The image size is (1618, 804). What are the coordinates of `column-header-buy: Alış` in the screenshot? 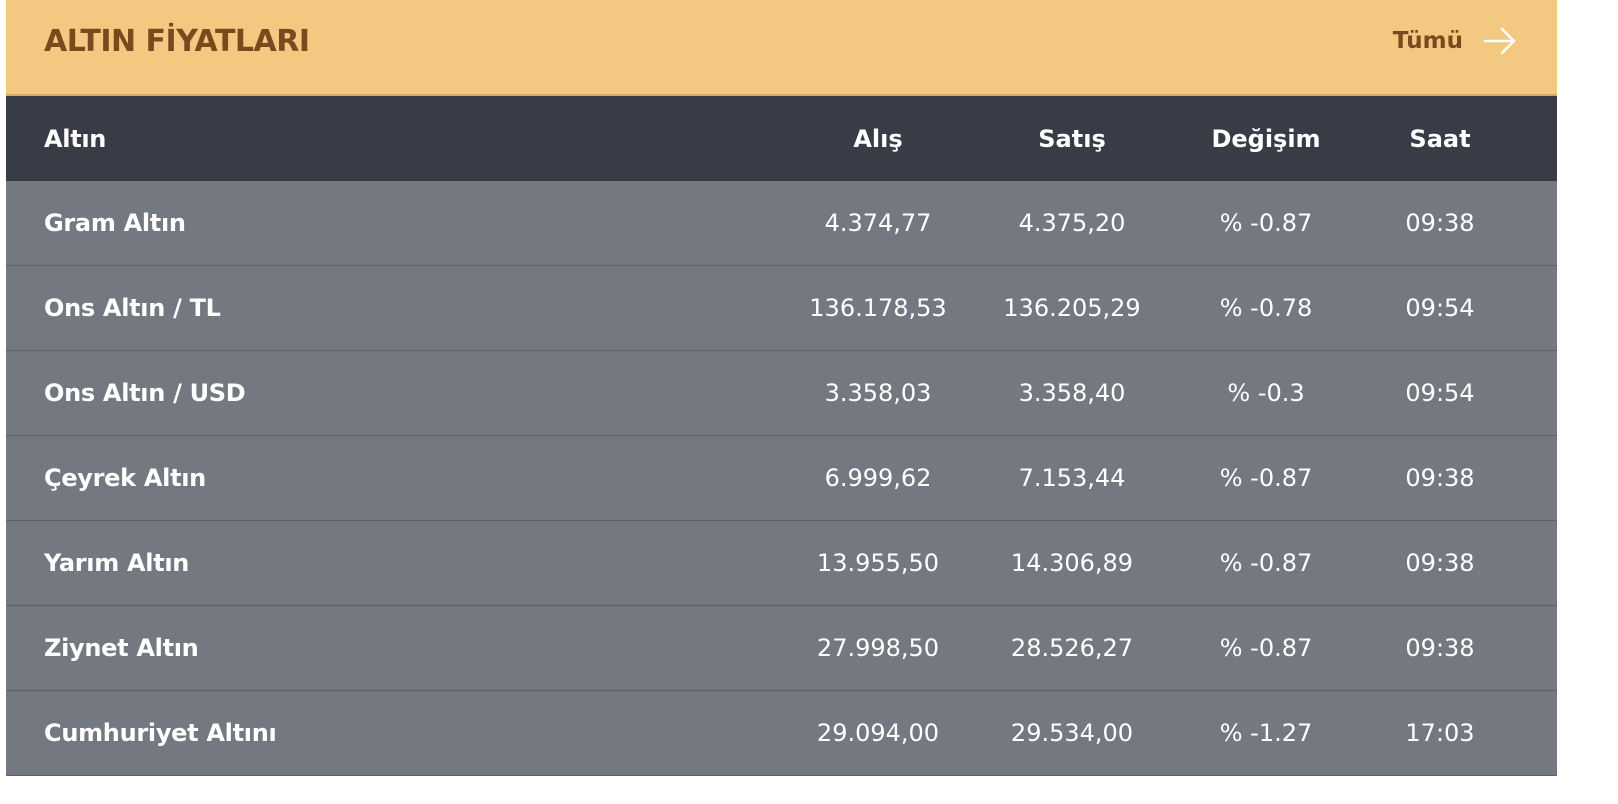 It's located at (878, 138).